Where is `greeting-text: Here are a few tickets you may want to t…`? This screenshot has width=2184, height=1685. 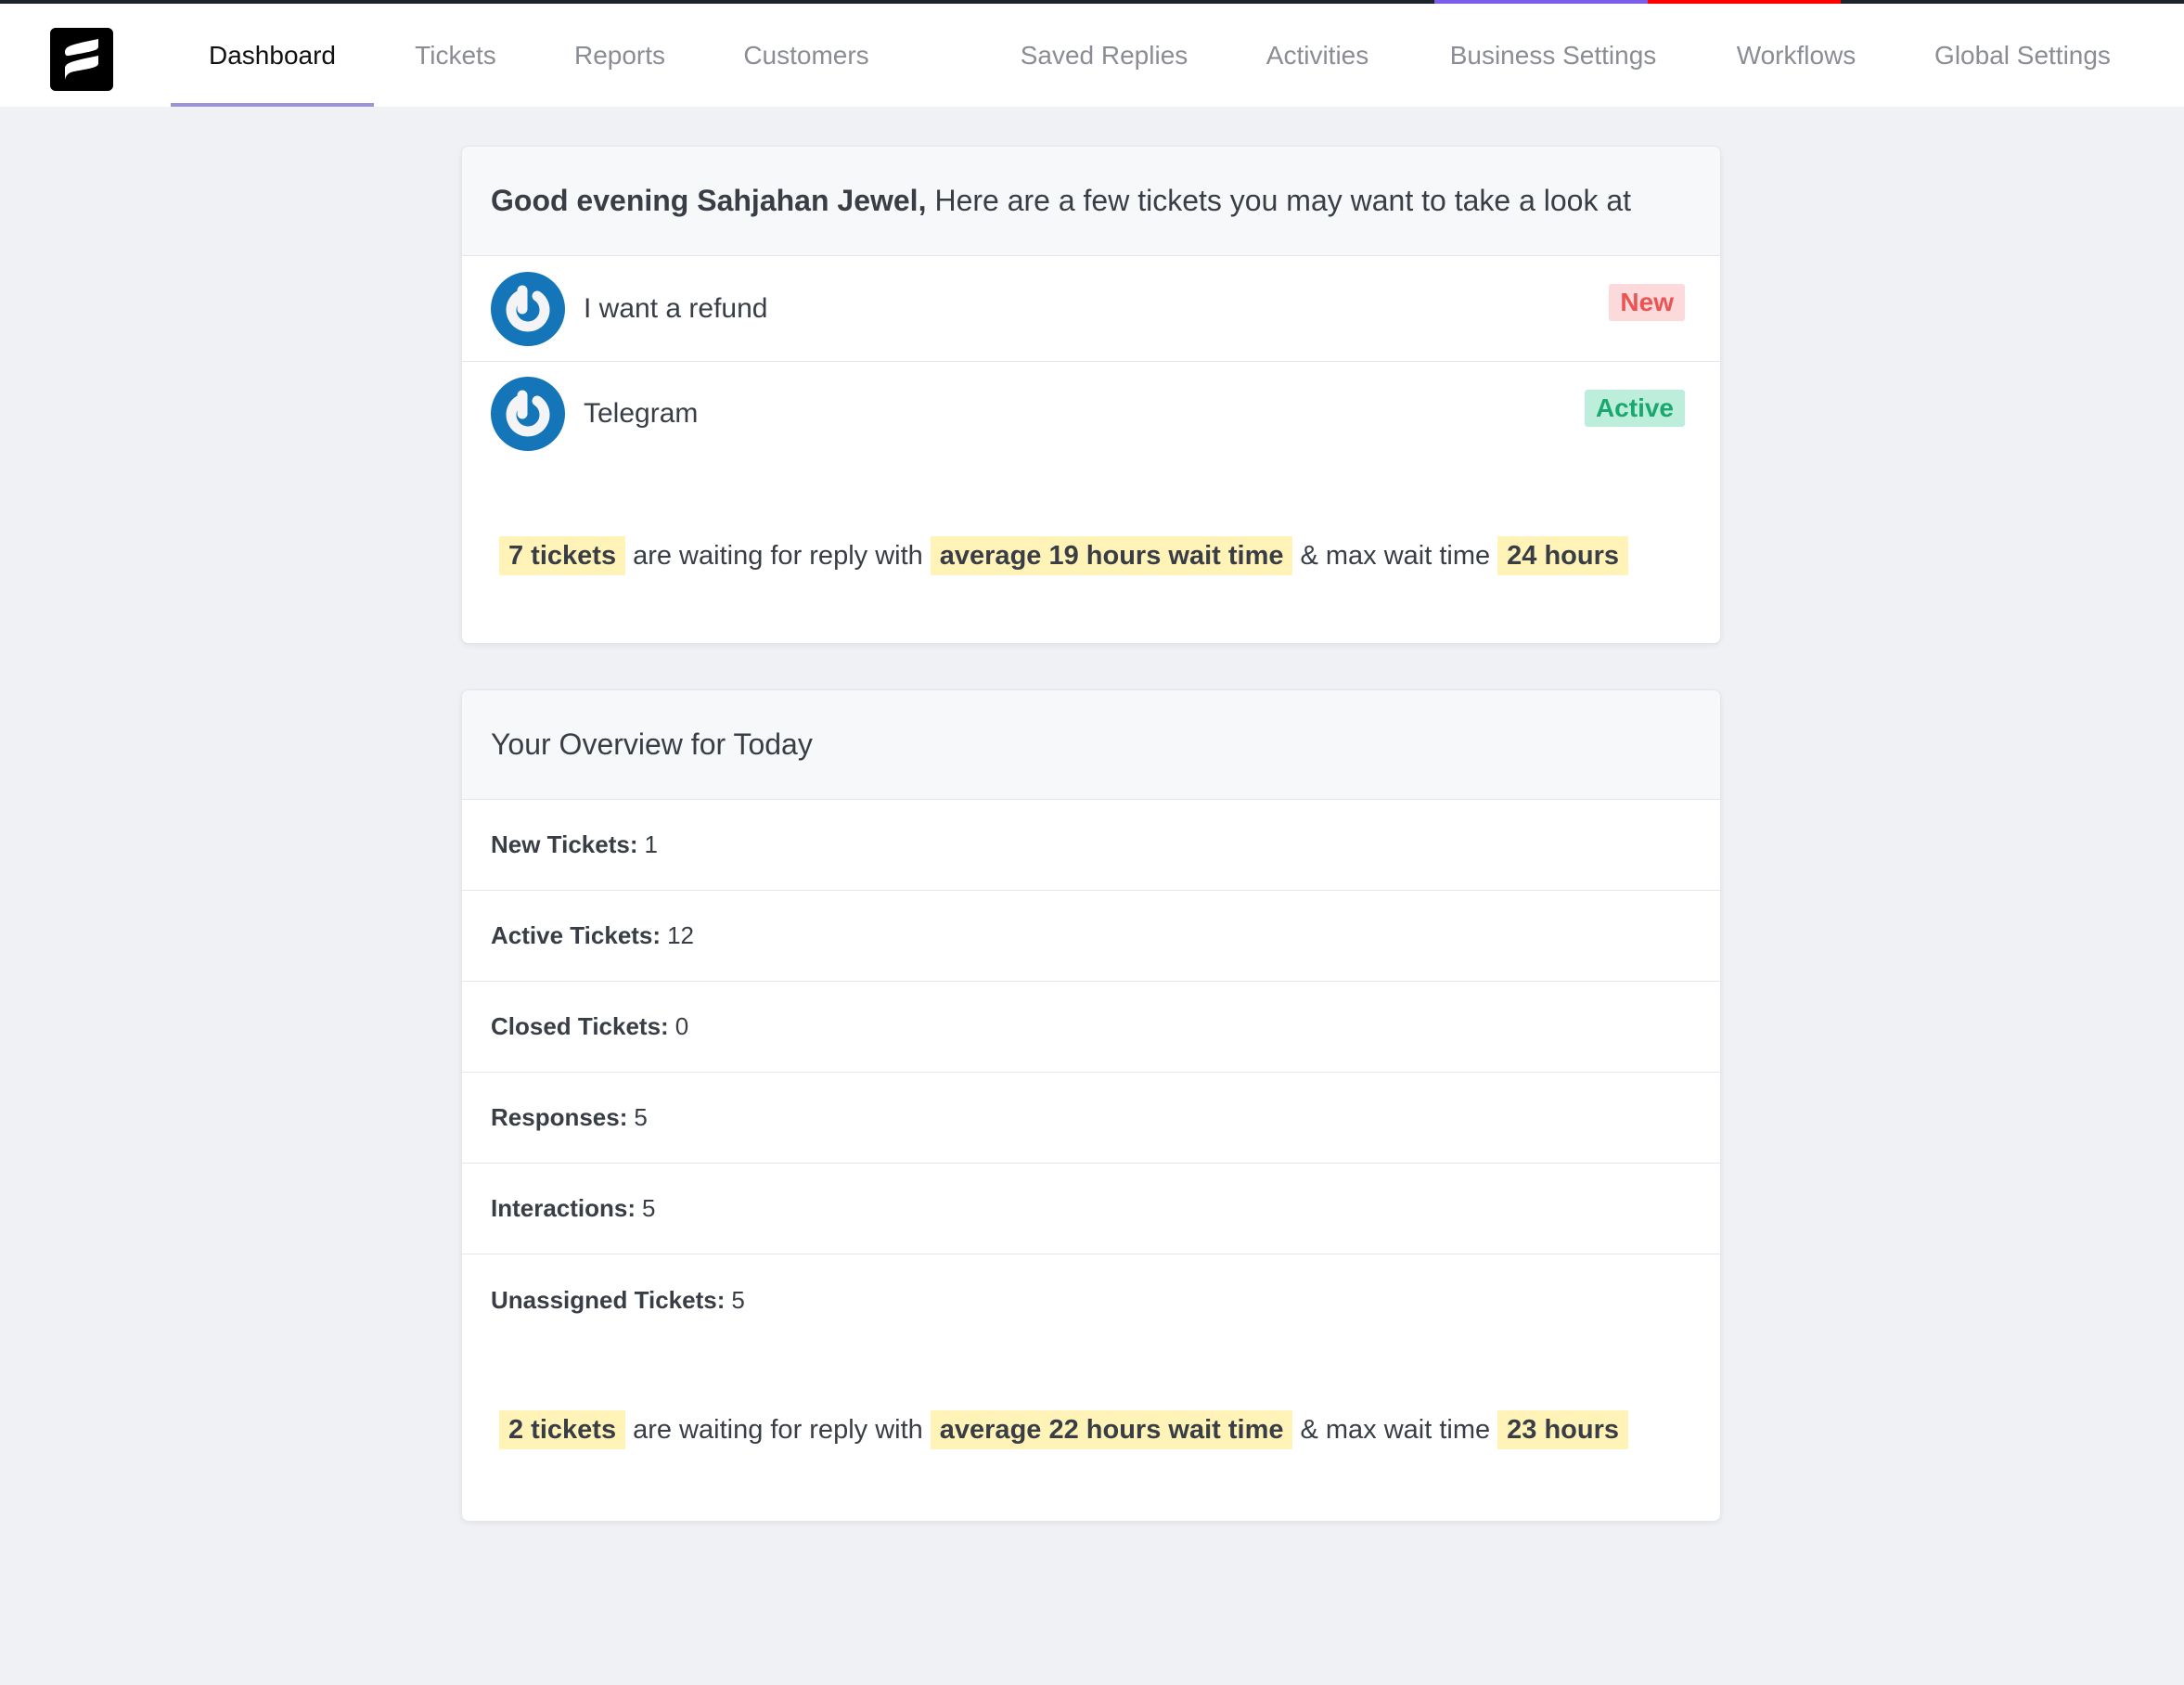 greeting-text: Here are a few tickets you may want to t… is located at coordinates (1283, 200).